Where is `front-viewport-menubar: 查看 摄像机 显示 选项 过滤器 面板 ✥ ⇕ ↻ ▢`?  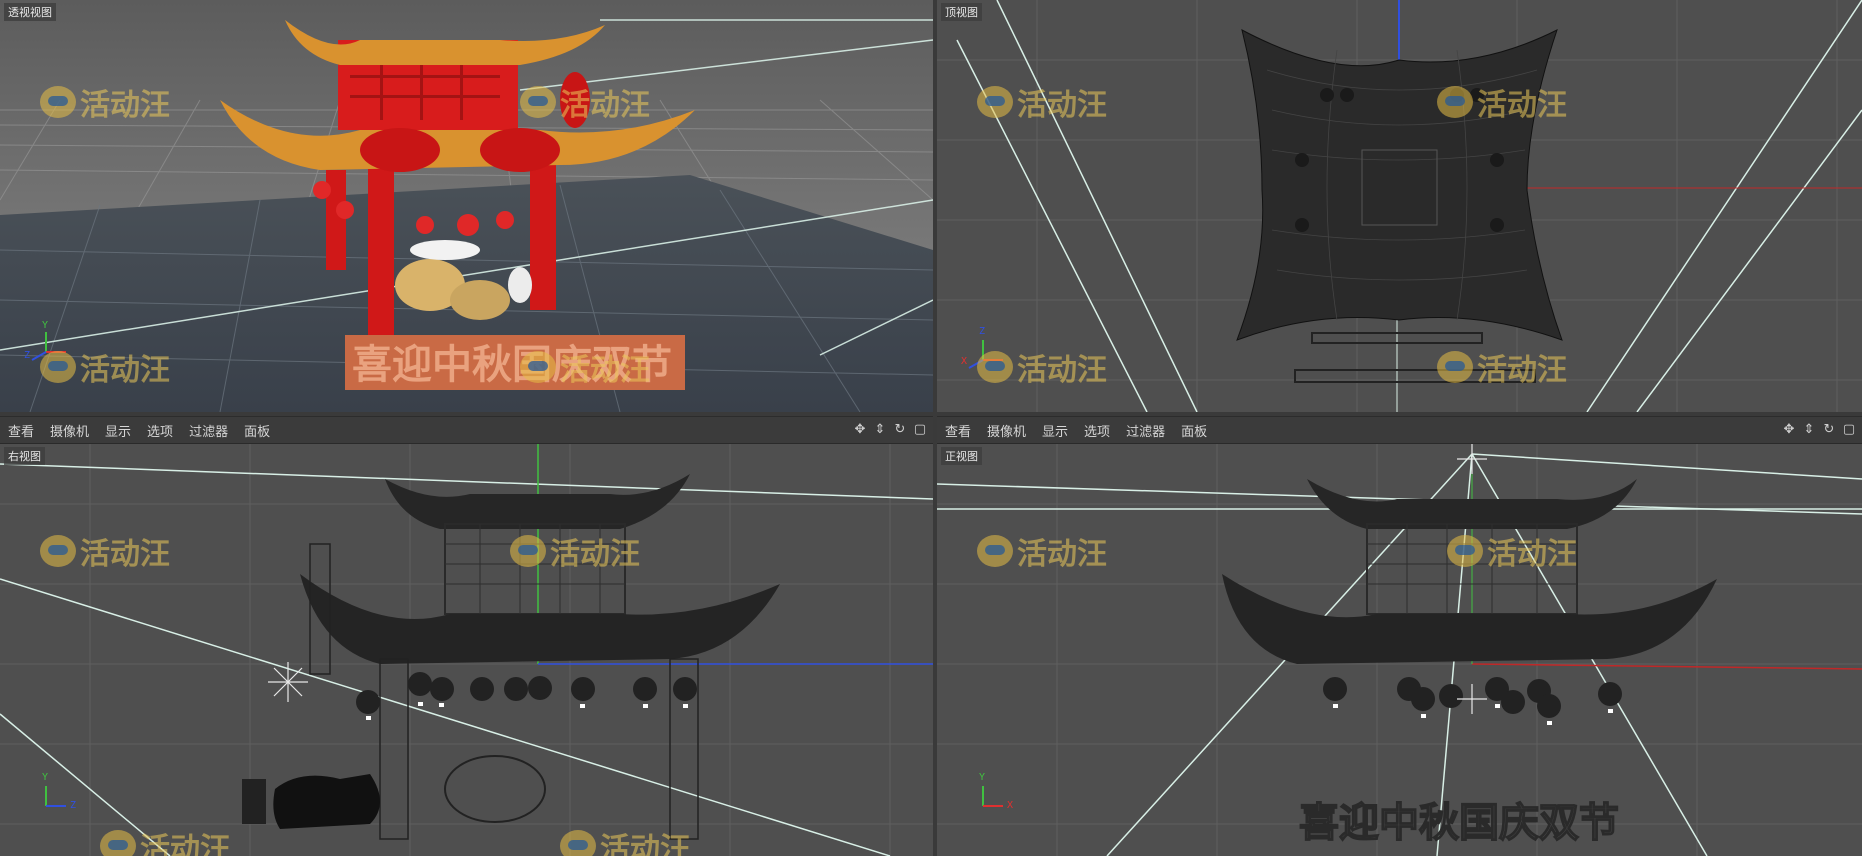 front-viewport-menubar: 查看 摄像机 显示 选项 过滤器 面板 ✥ ⇕ ↻ ▢ is located at coordinates (1399, 430).